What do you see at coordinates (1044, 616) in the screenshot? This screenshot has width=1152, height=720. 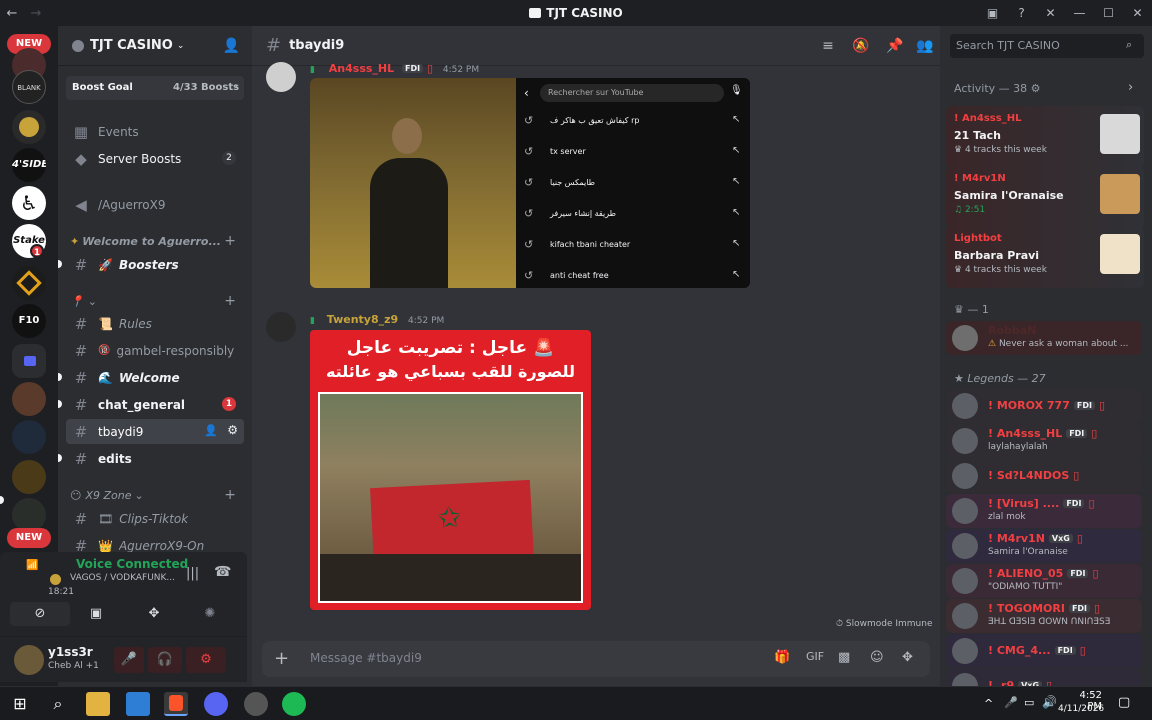 I see `member-item: ! TOGOMORI FDI ▯ ƎHꓕ ꓷƎSIƎ ꓷOWN ꓵNIꓵƎSƎ` at bounding box center [1044, 616].